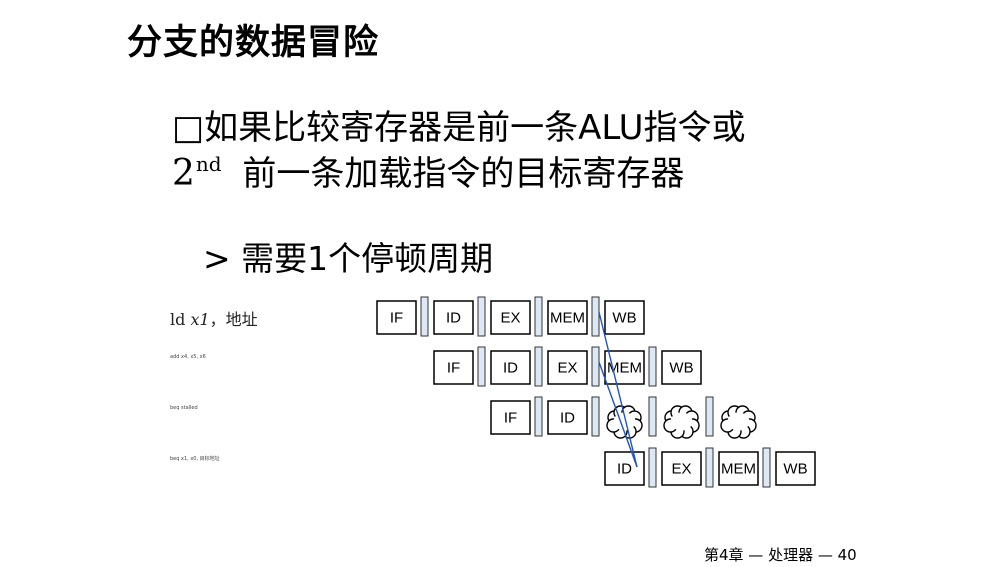 The height and width of the screenshot is (567, 1007). Describe the element at coordinates (618, 389) in the screenshot. I see `forwarding-line` at that location.